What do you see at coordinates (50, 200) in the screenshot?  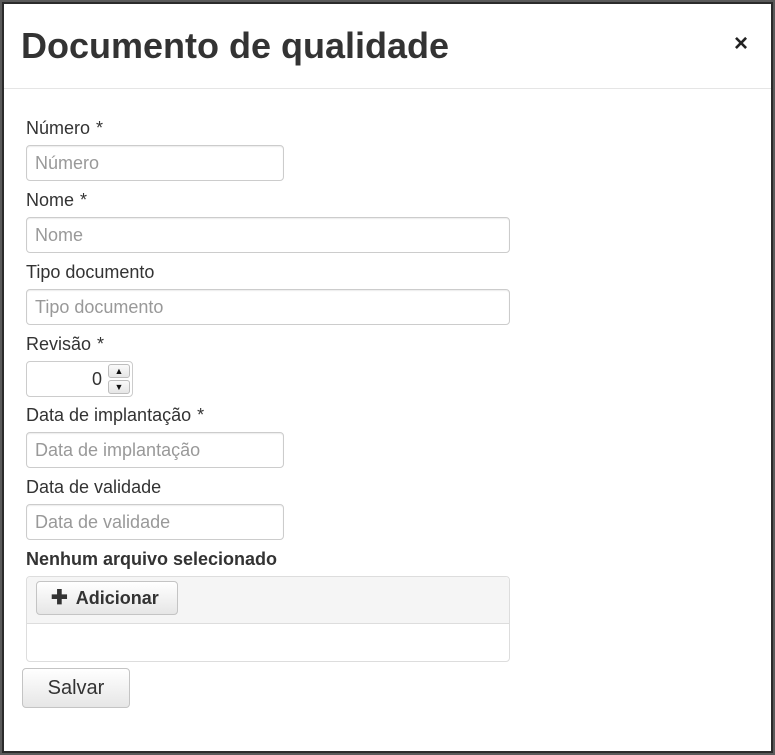 I see `nome-label-text: Nome` at bounding box center [50, 200].